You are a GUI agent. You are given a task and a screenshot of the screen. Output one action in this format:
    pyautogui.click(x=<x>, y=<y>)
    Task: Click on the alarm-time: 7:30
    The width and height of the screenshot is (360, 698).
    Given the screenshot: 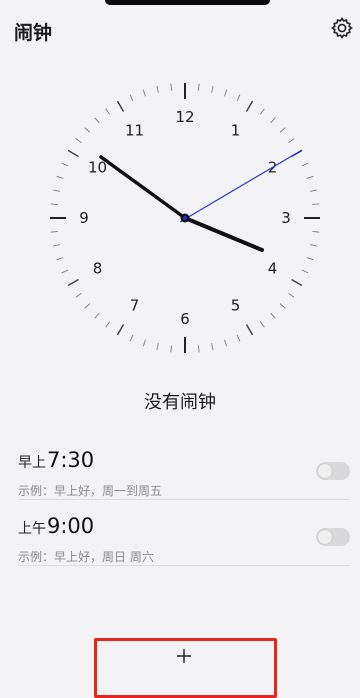 What is the action you would take?
    pyautogui.click(x=71, y=460)
    